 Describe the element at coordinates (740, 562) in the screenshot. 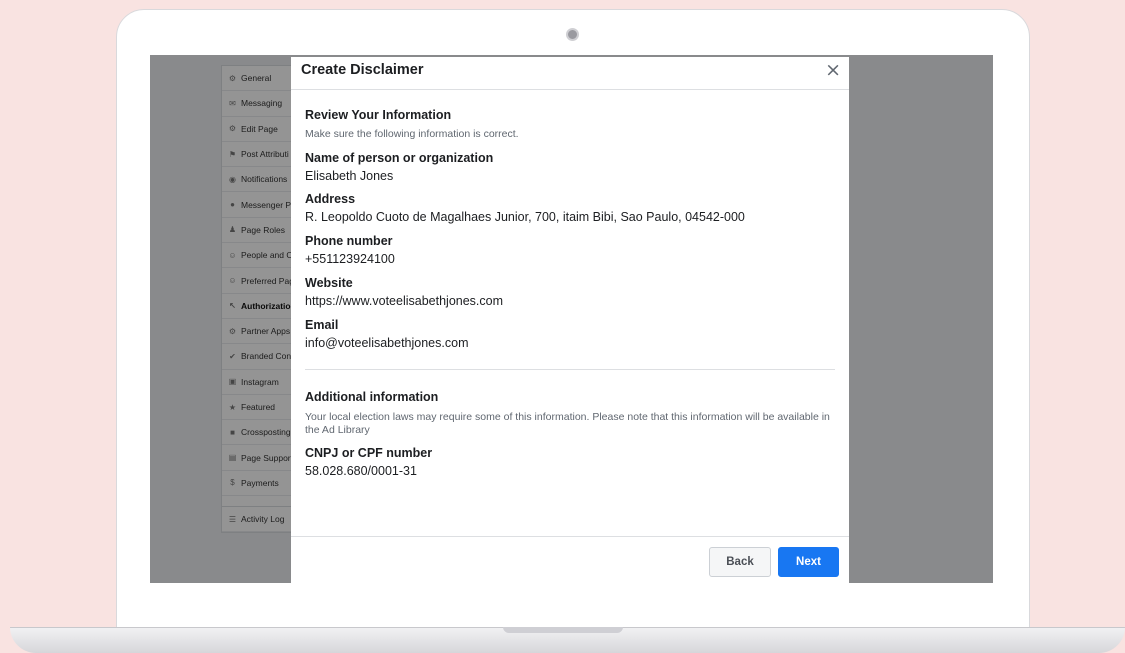

I see `back-button: Back` at that location.